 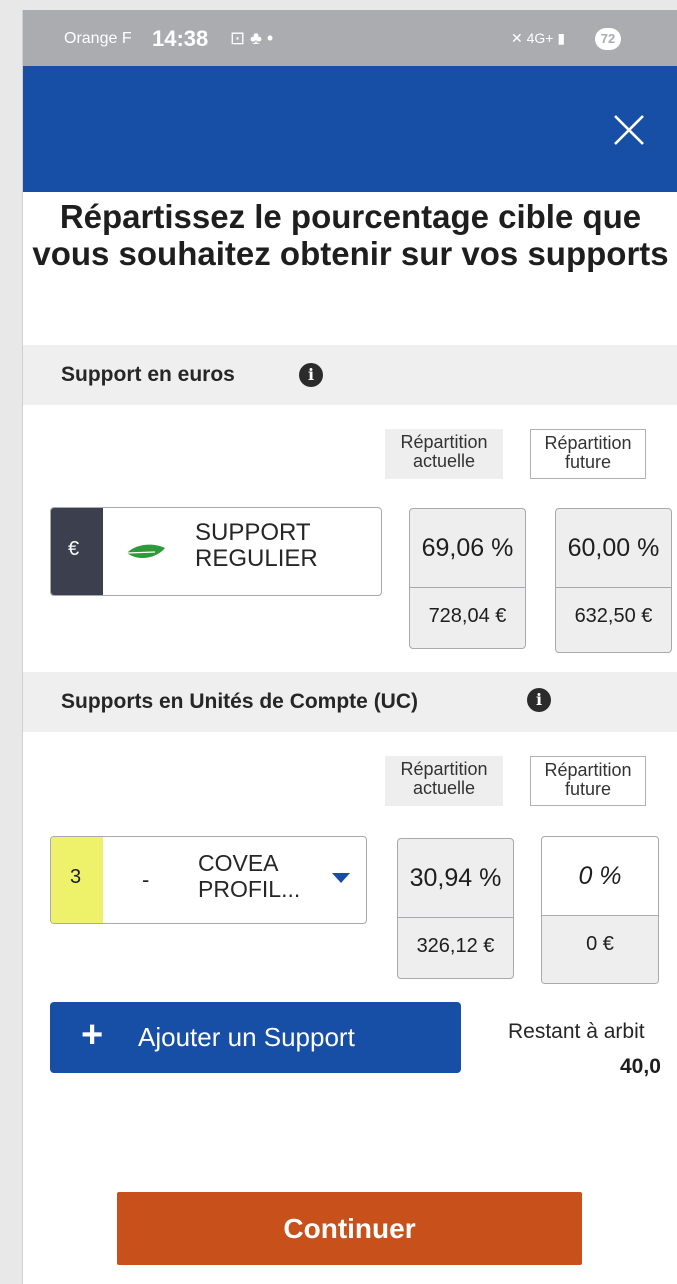 What do you see at coordinates (77, 880) in the screenshot?
I see `uc-tag: 3` at bounding box center [77, 880].